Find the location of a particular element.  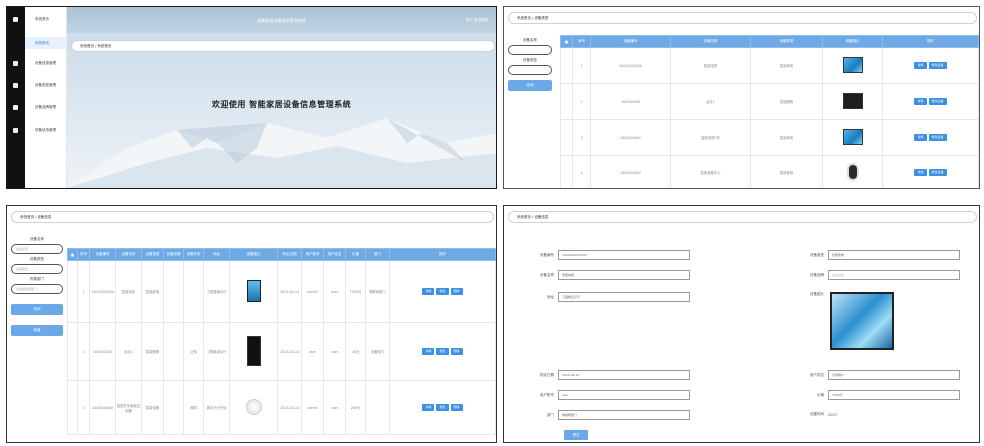

form-row: 价格 7000元 is located at coordinates (880, 395).